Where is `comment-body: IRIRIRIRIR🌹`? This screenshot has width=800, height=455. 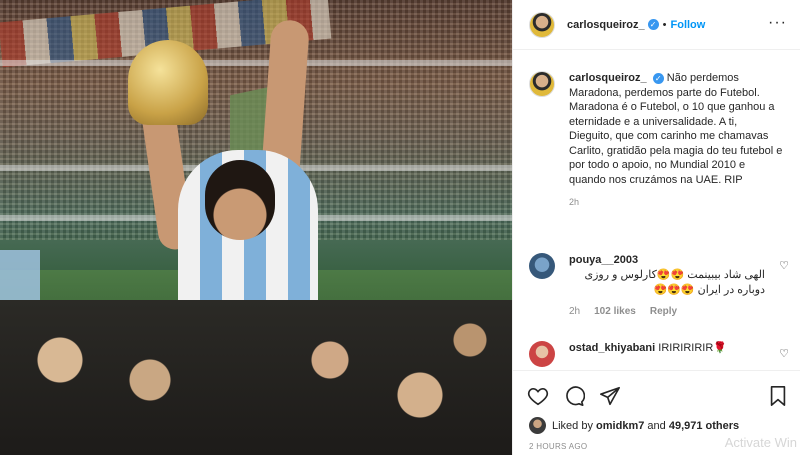 comment-body: IRIRIRIRIR🌹 is located at coordinates (692, 348).